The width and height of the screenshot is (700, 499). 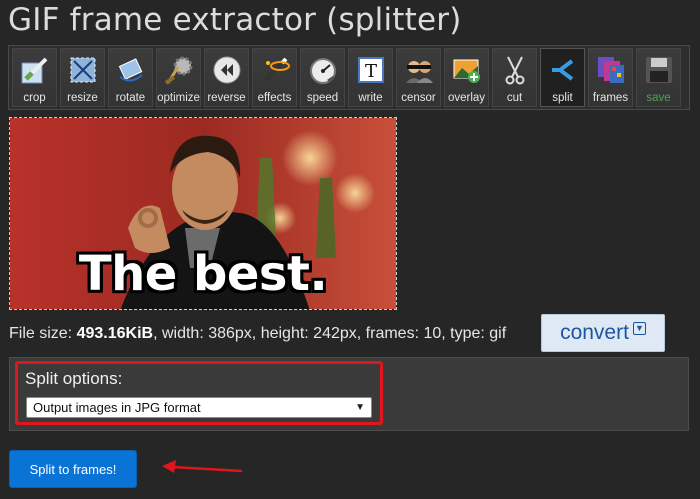 I want to click on tool-label: frames, so click(x=610, y=98).